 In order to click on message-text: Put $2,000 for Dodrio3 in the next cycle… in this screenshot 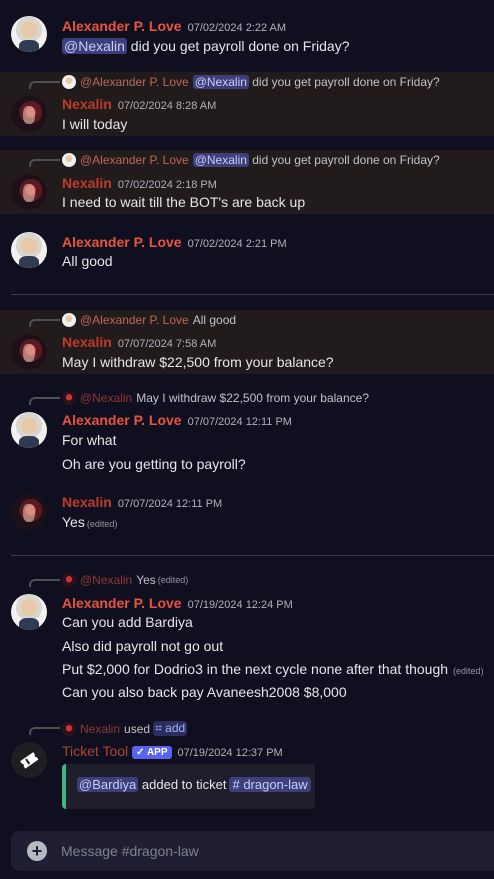, I will do `click(273, 669)`.